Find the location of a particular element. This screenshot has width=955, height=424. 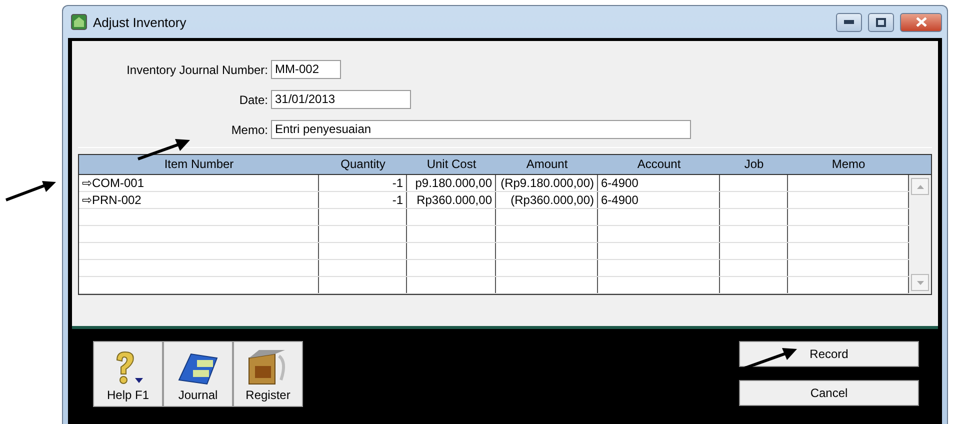

minimize-button is located at coordinates (849, 22).